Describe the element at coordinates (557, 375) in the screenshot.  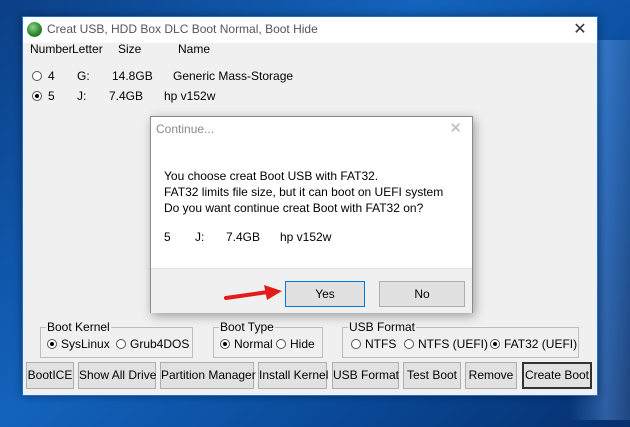
I see `create-boot-button: Create Boot` at that location.